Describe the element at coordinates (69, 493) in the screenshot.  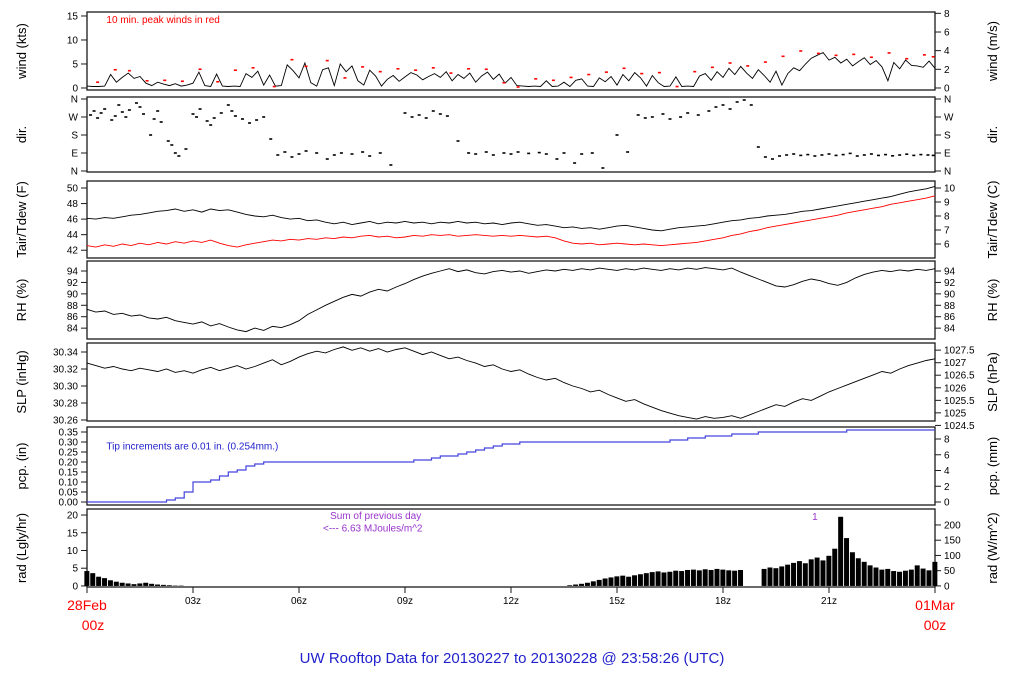
I see `pcp-left-tick: 0.05` at that location.